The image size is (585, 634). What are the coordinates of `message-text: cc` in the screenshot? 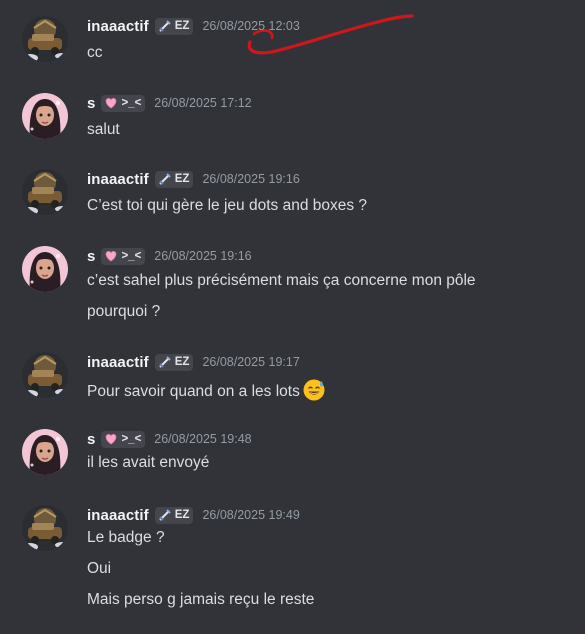 It's located at (95, 52).